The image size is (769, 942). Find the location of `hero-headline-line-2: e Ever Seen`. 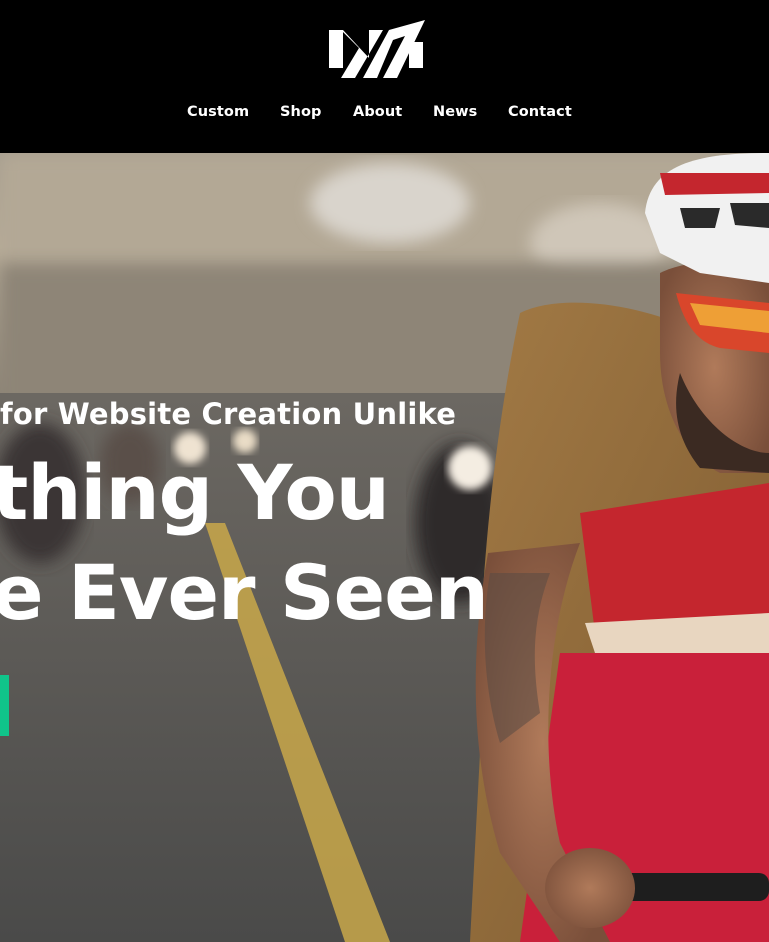

hero-headline-line-2: e Ever Seen is located at coordinates (244, 592).